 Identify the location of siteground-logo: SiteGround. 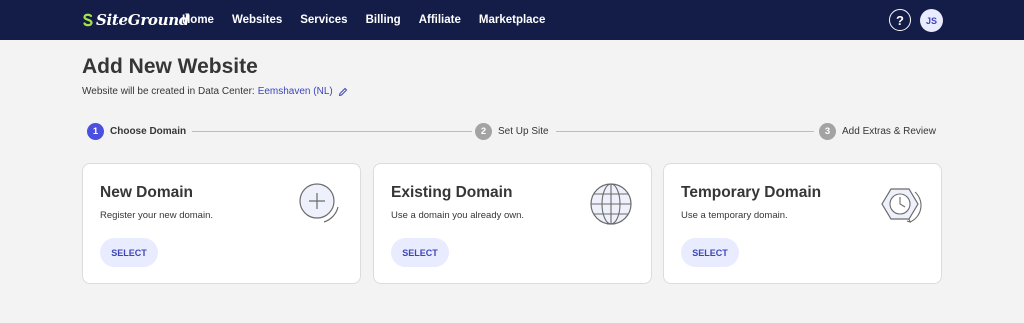
(135, 20).